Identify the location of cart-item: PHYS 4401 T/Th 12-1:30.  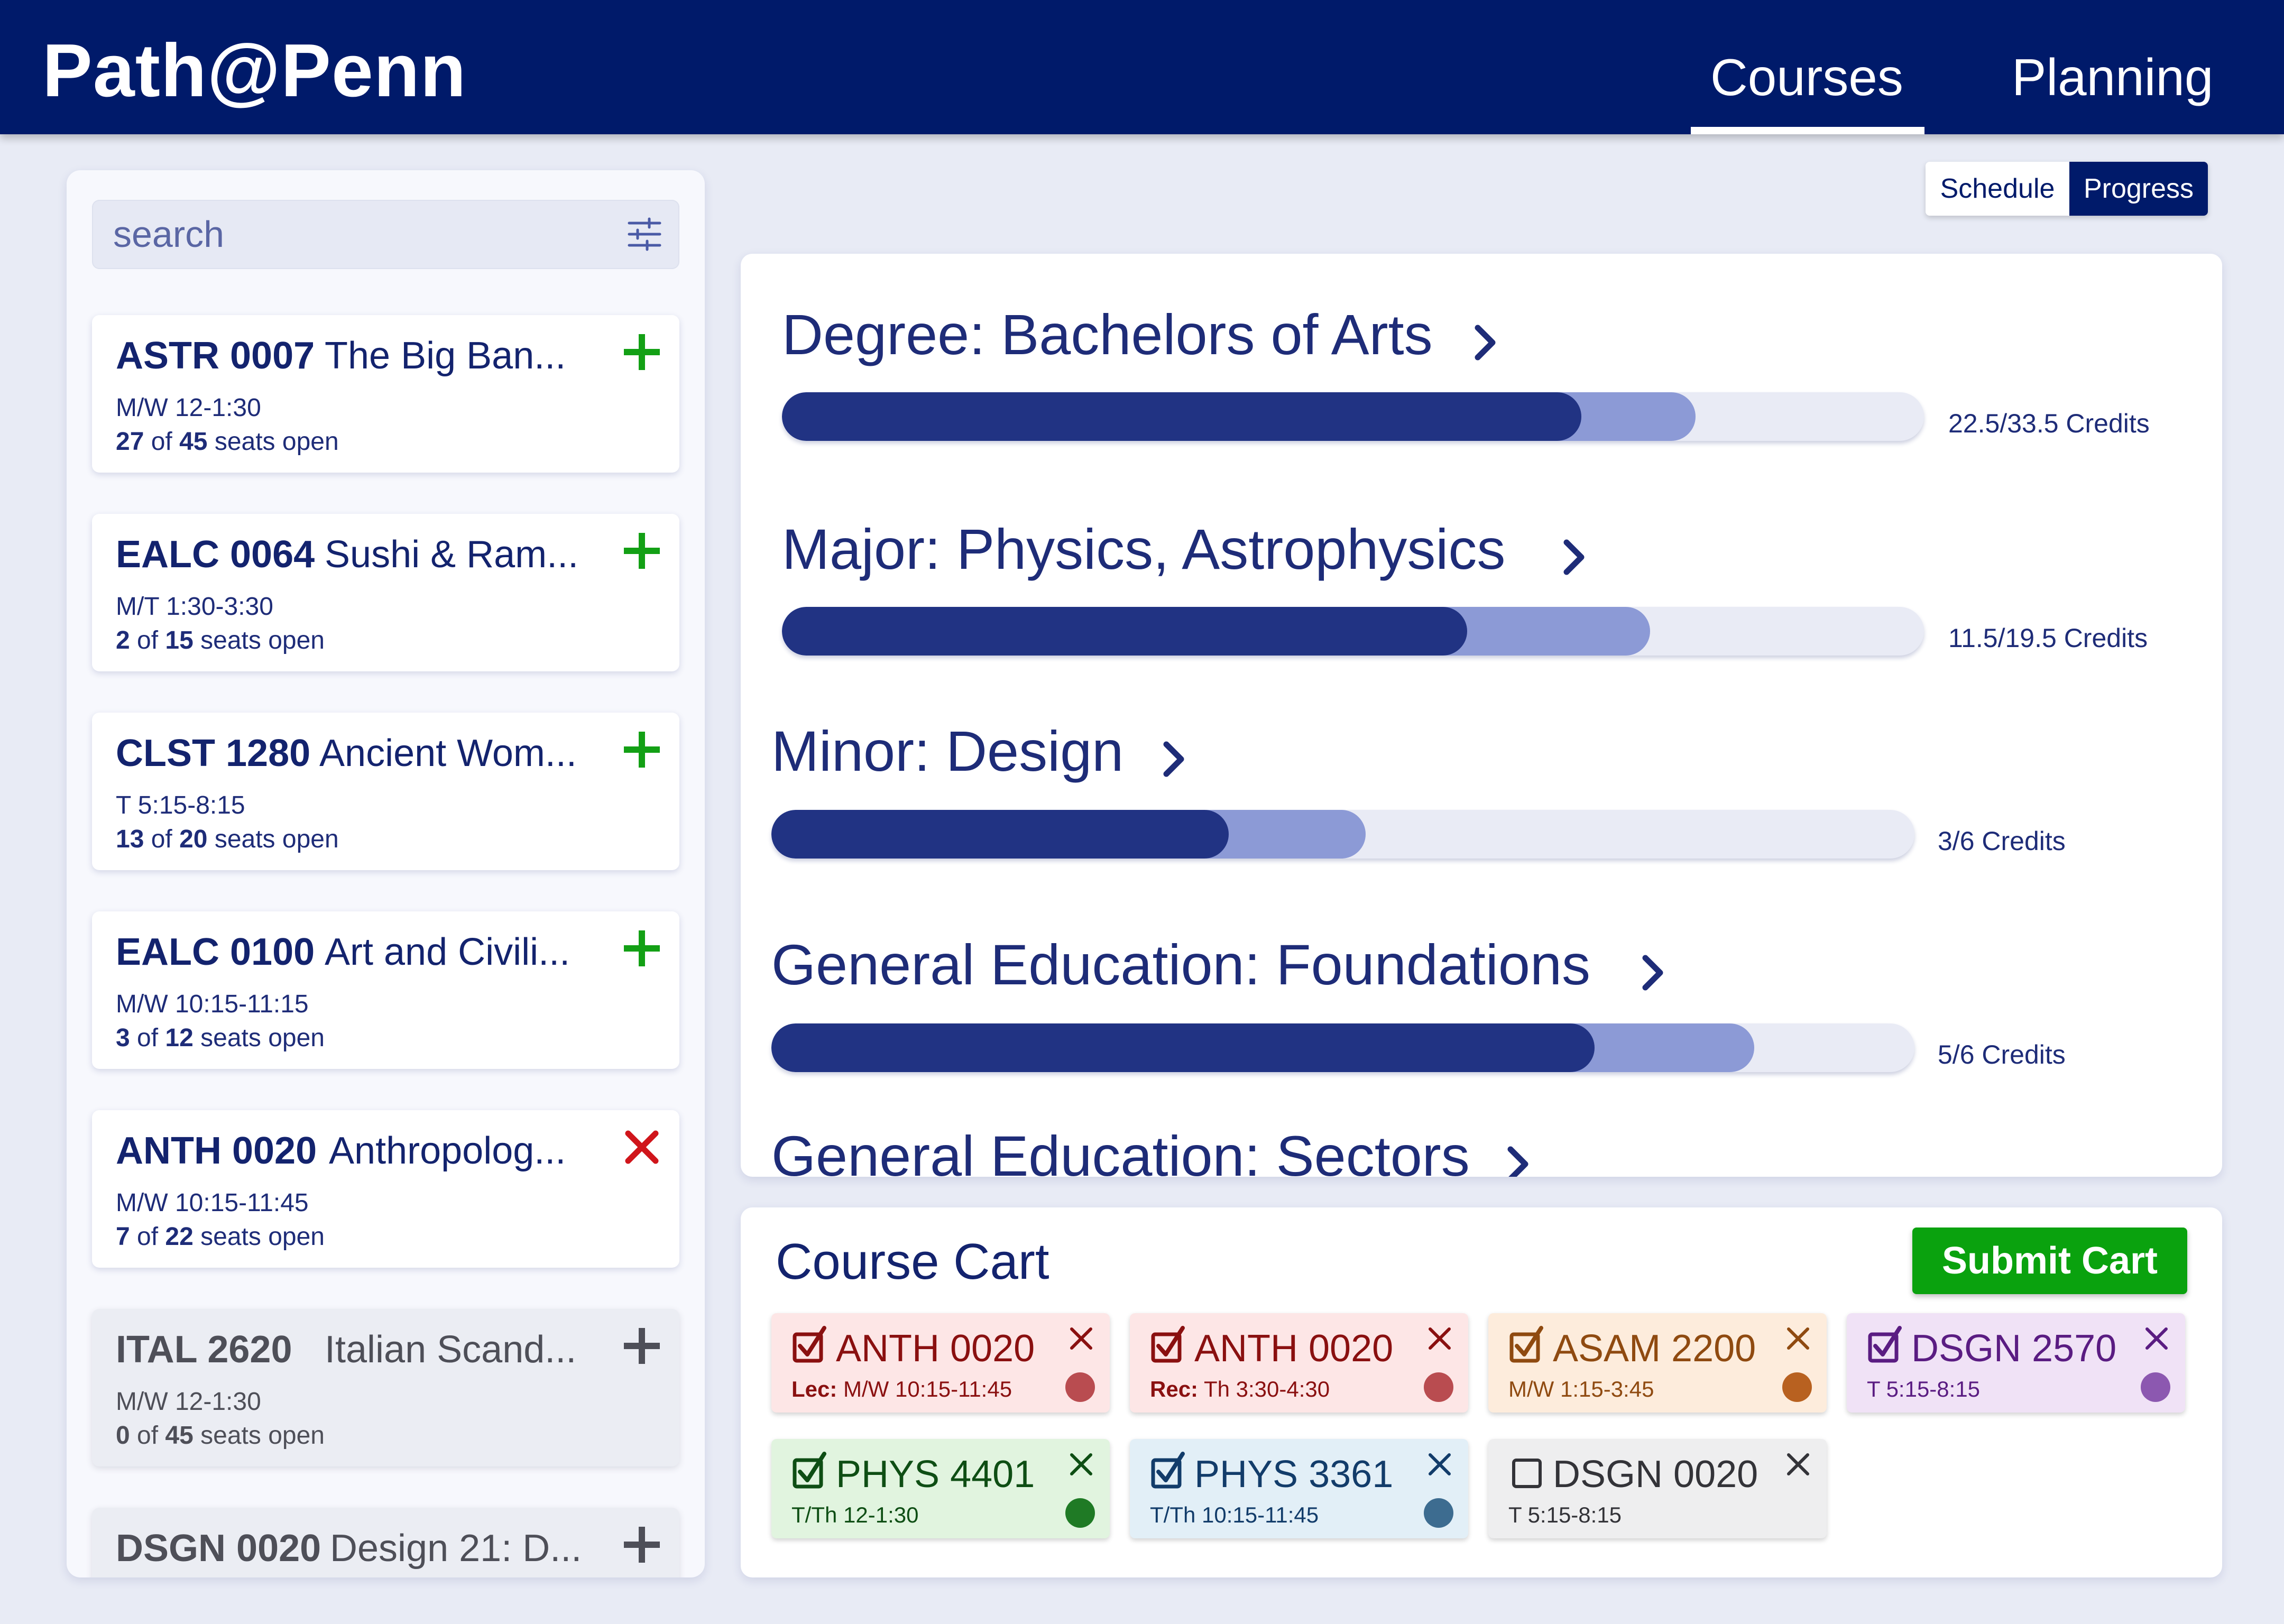
(940, 1488).